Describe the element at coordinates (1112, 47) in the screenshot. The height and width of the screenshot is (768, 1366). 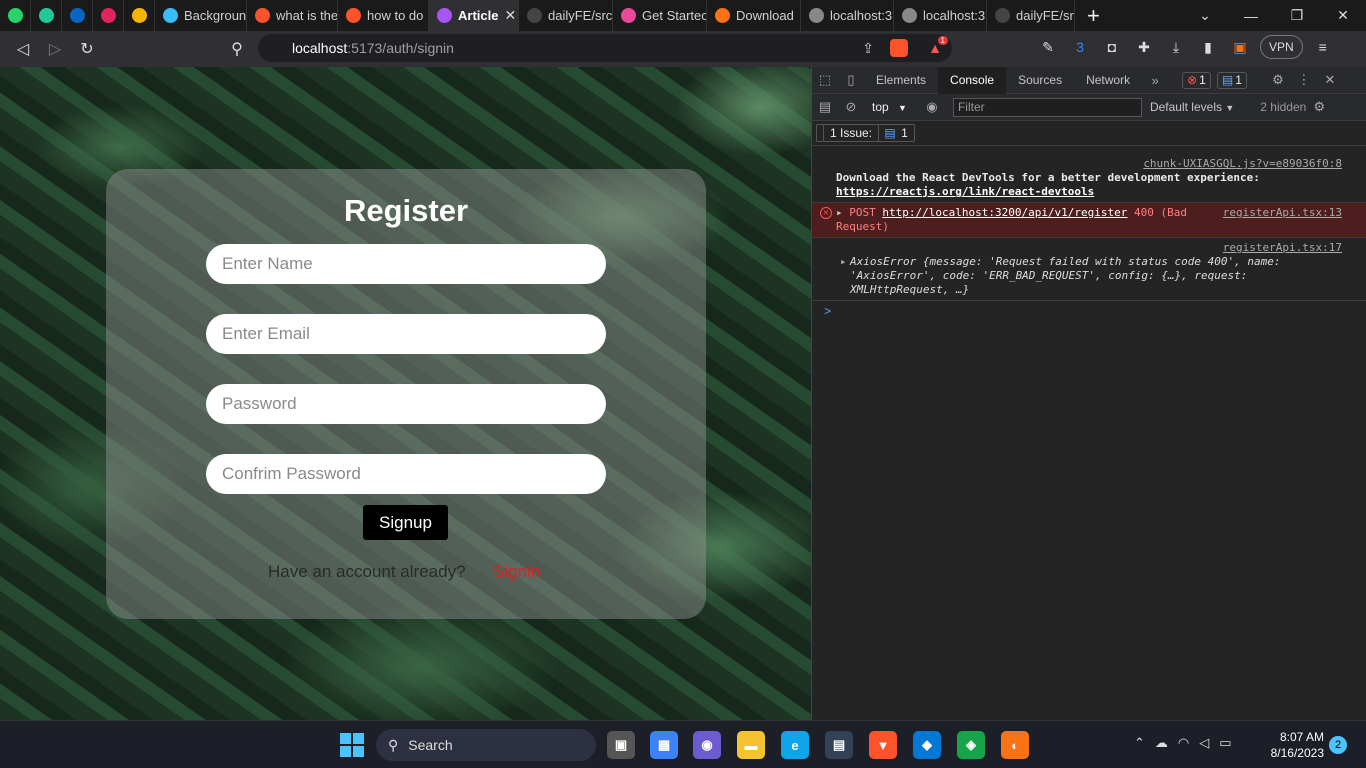
I see `screen-extension-icon: ◘` at that location.